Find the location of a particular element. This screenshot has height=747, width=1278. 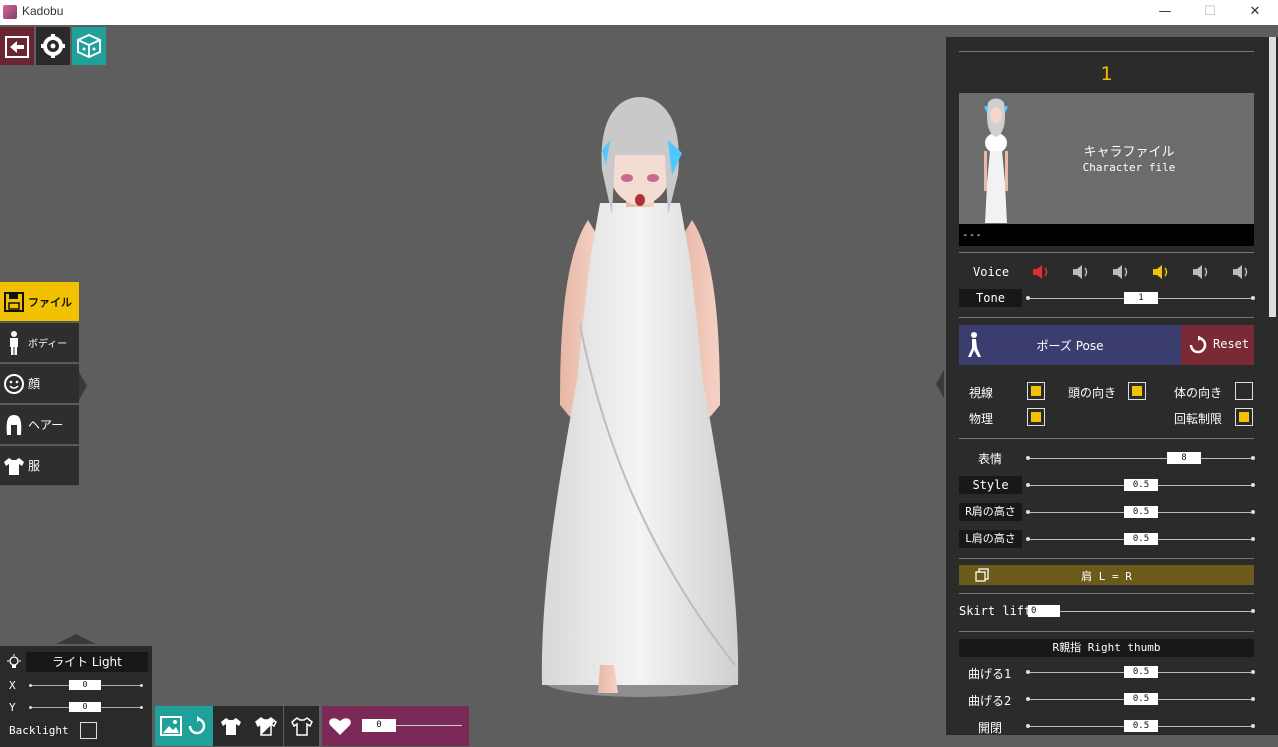

expression-value: 8 is located at coordinates (1184, 458).